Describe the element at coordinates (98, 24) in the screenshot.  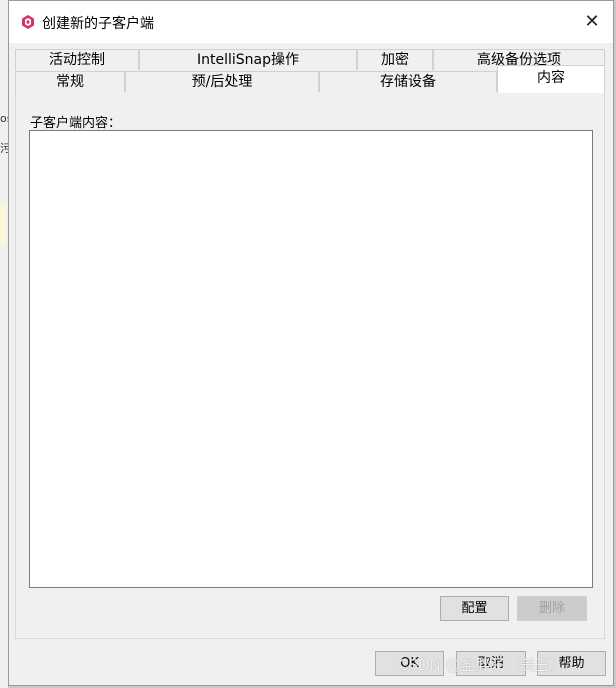
I see `window-title: 创建新的子客户端` at that location.